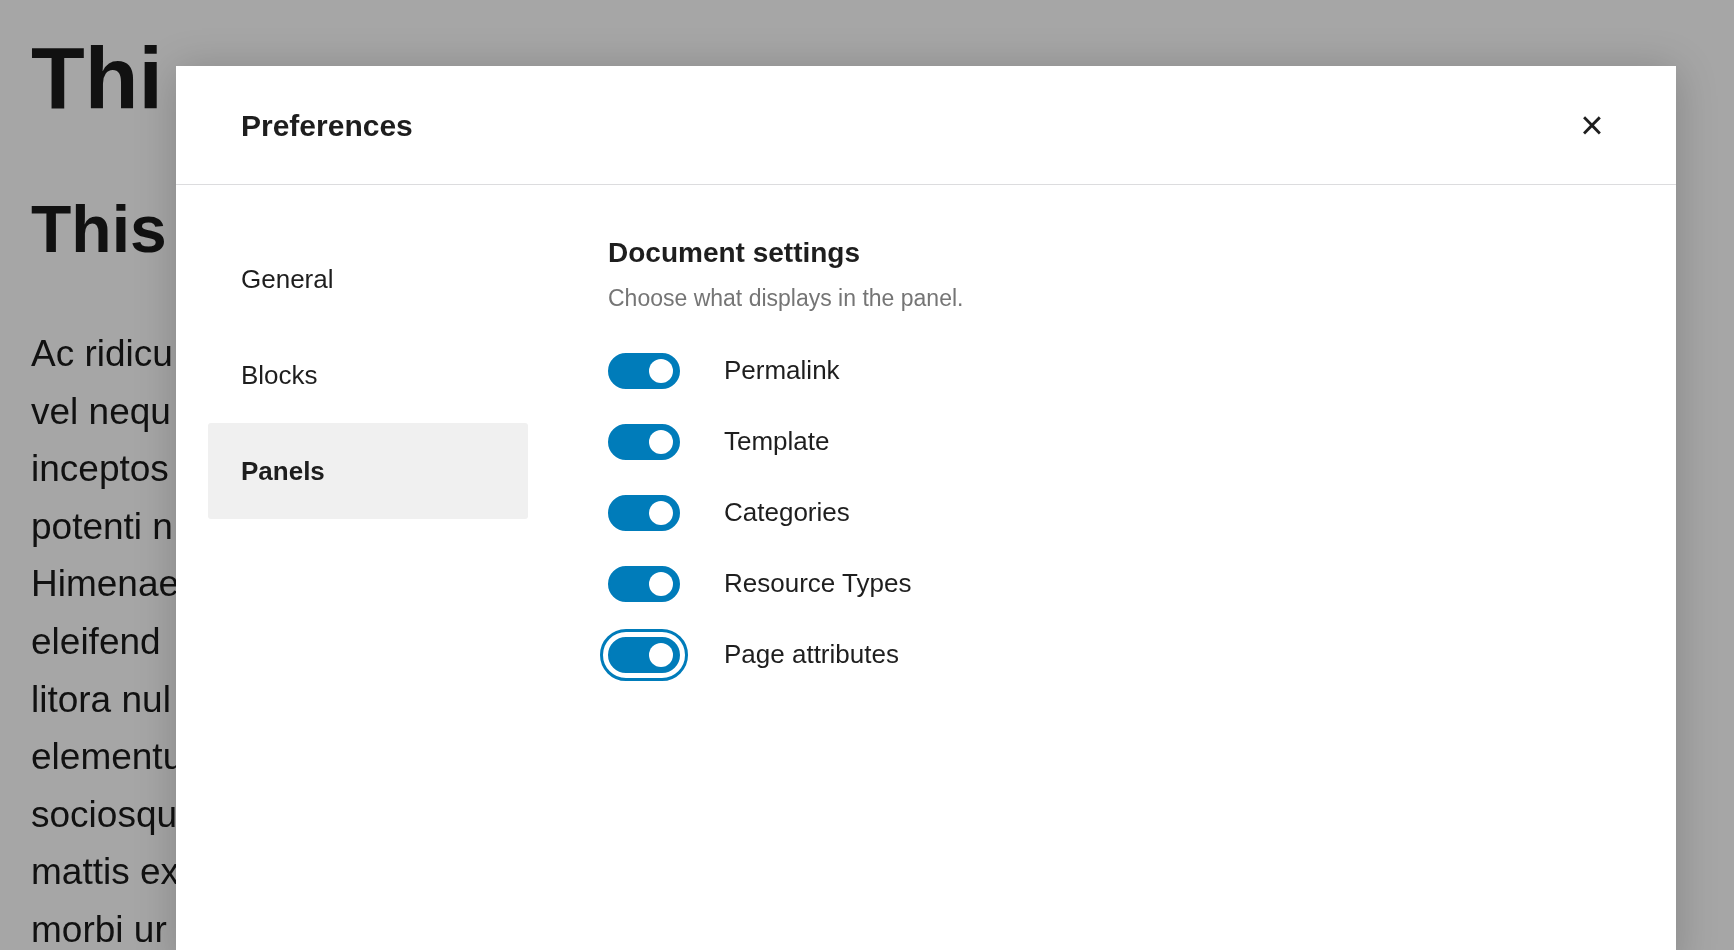 The height and width of the screenshot is (950, 1734). What do you see at coordinates (777, 441) in the screenshot?
I see `toggle-label: Template` at bounding box center [777, 441].